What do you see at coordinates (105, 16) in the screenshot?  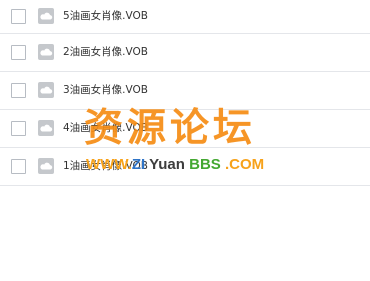 I see `file-name: 5油画女肖像.VOB` at bounding box center [105, 16].